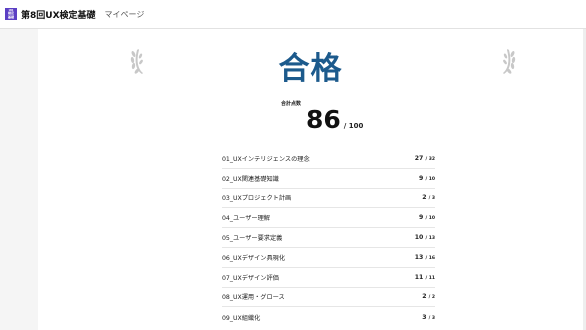  I want to click on app-logo: UX 検定 基礎, so click(11, 14).